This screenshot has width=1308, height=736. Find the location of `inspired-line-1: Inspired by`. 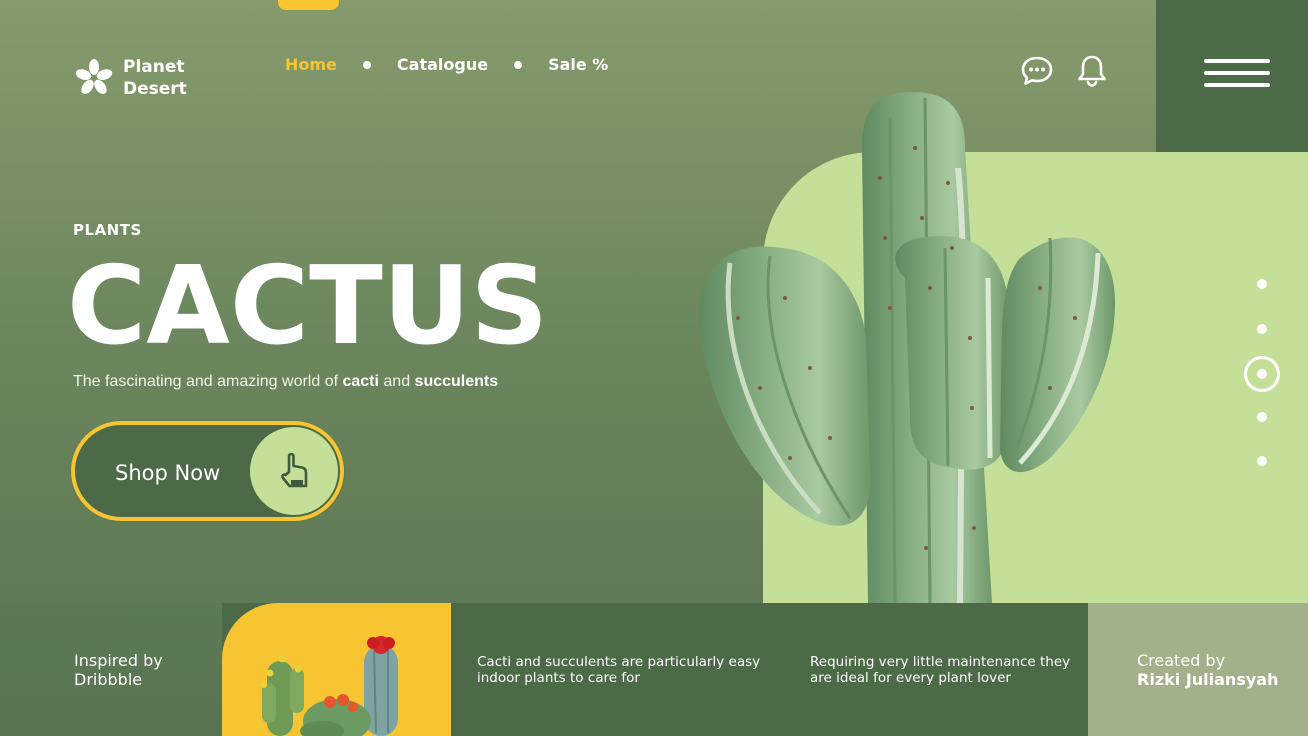

inspired-line-1: Inspired by is located at coordinates (118, 660).